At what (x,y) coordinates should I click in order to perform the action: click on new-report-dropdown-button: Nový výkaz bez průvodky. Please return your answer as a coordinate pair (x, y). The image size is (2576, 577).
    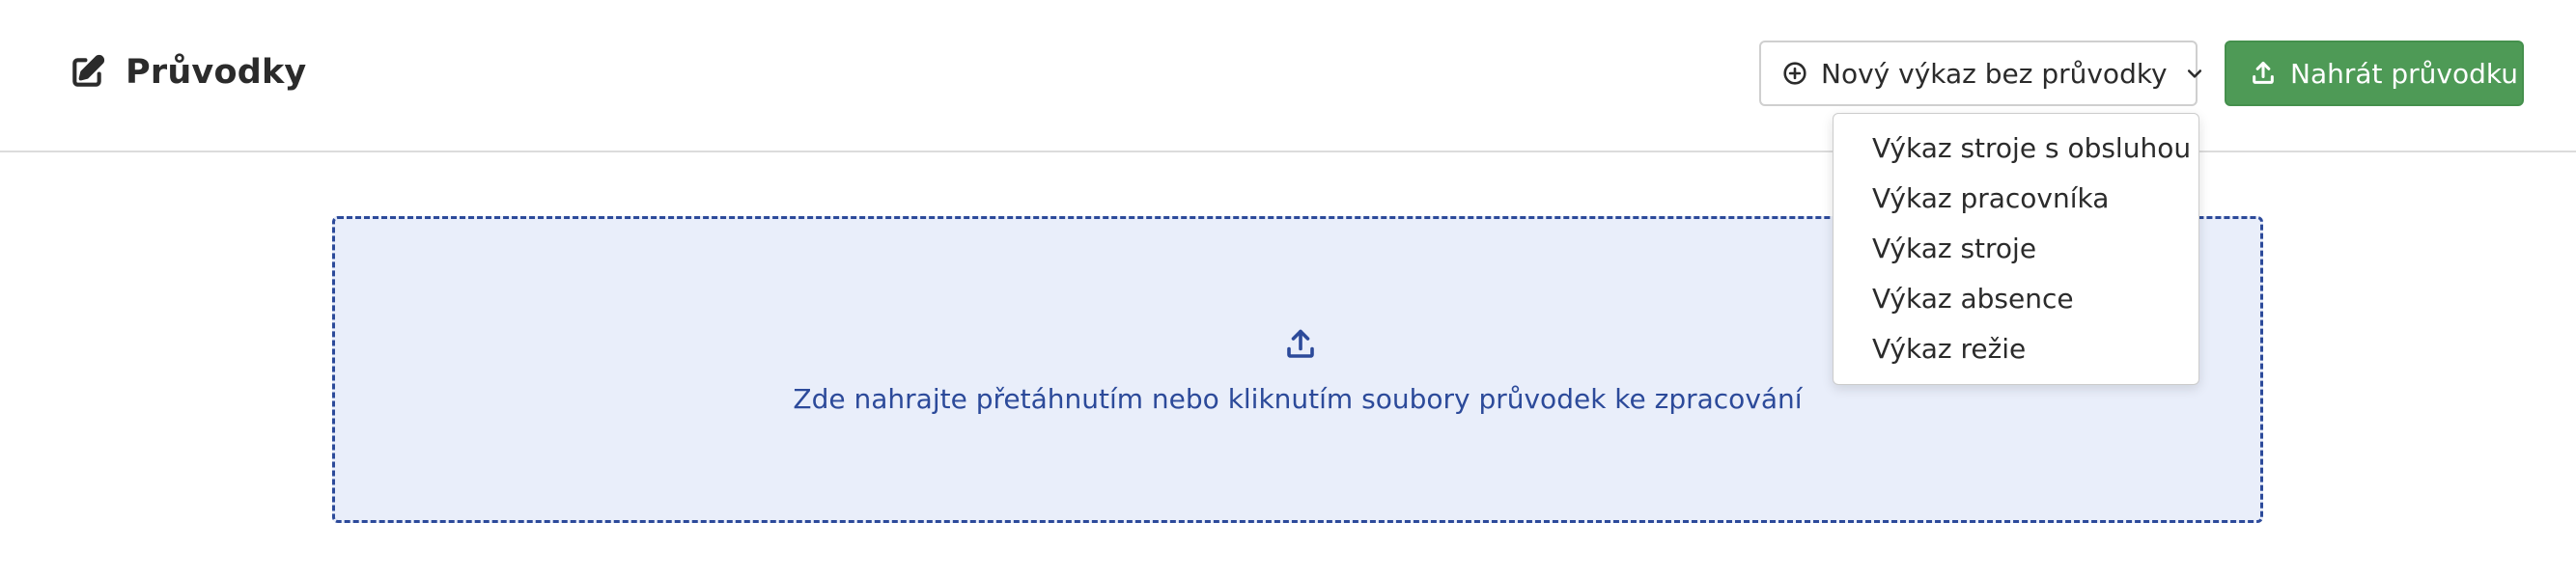
    Looking at the image, I should click on (1980, 73).